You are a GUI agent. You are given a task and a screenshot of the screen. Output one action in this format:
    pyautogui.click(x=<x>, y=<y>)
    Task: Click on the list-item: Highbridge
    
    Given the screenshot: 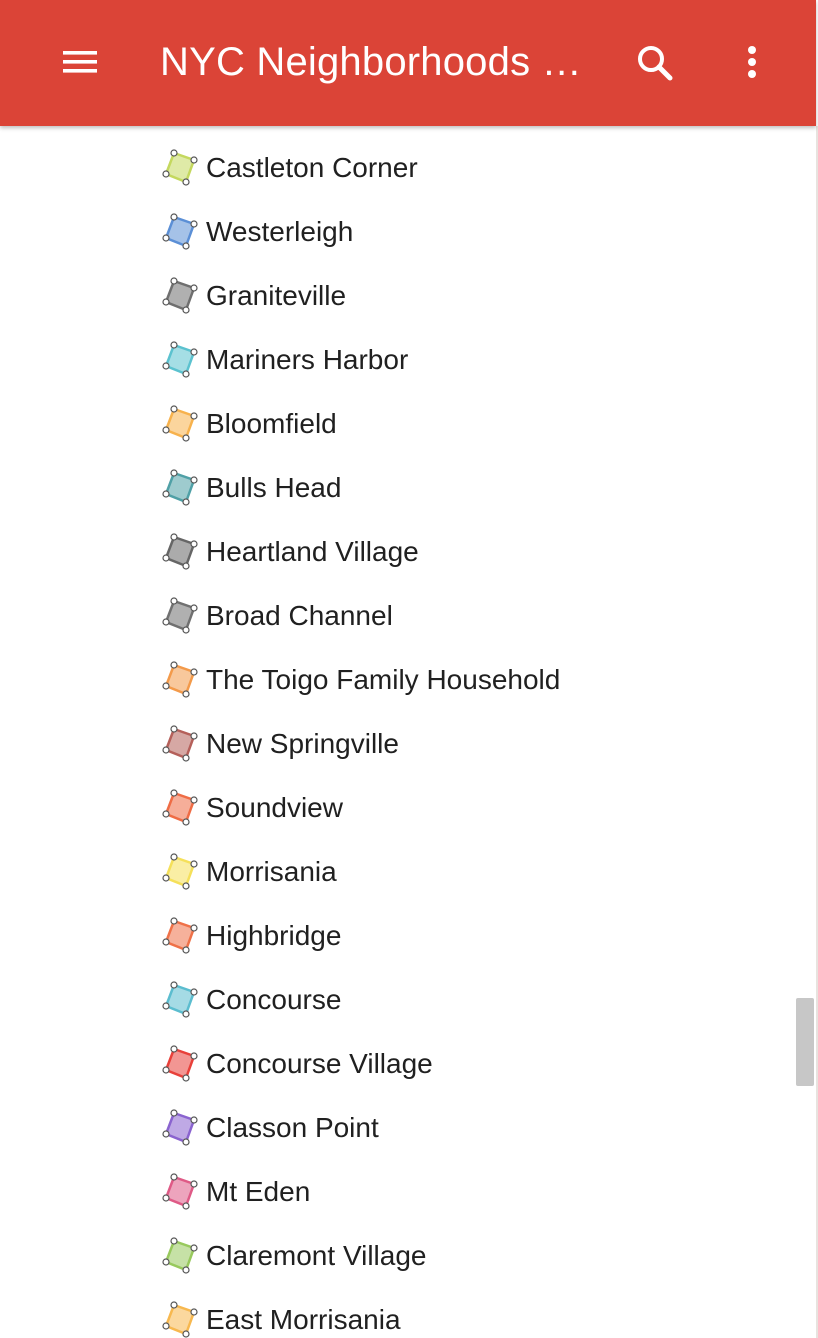 What is the action you would take?
    pyautogui.click(x=460, y=936)
    